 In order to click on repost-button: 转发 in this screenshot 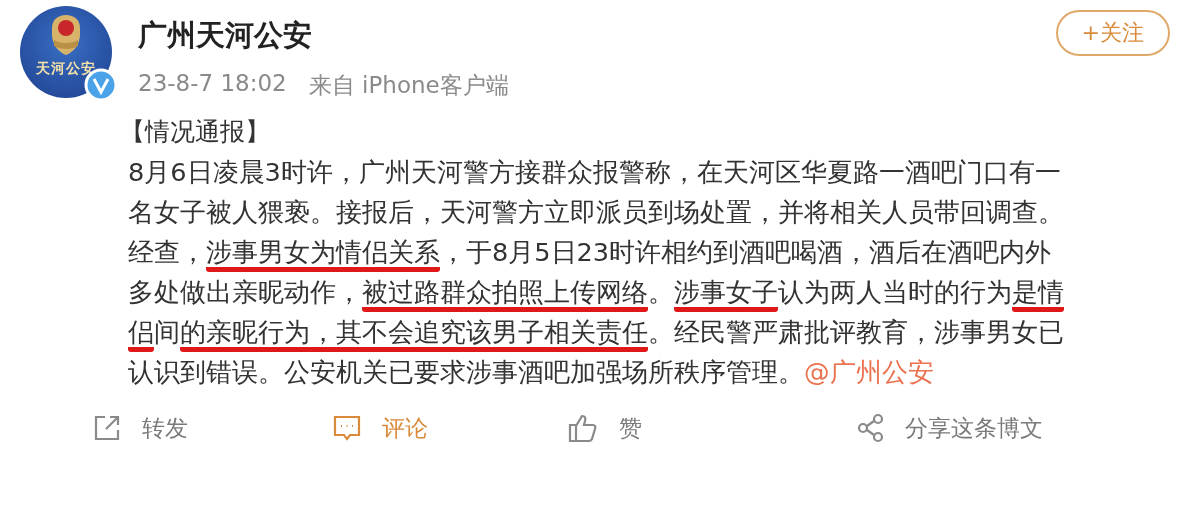, I will do `click(212, 428)`.